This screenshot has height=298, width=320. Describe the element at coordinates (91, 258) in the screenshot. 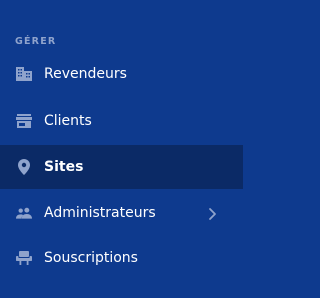

I see `sidebar-item-label: Souscriptions` at that location.